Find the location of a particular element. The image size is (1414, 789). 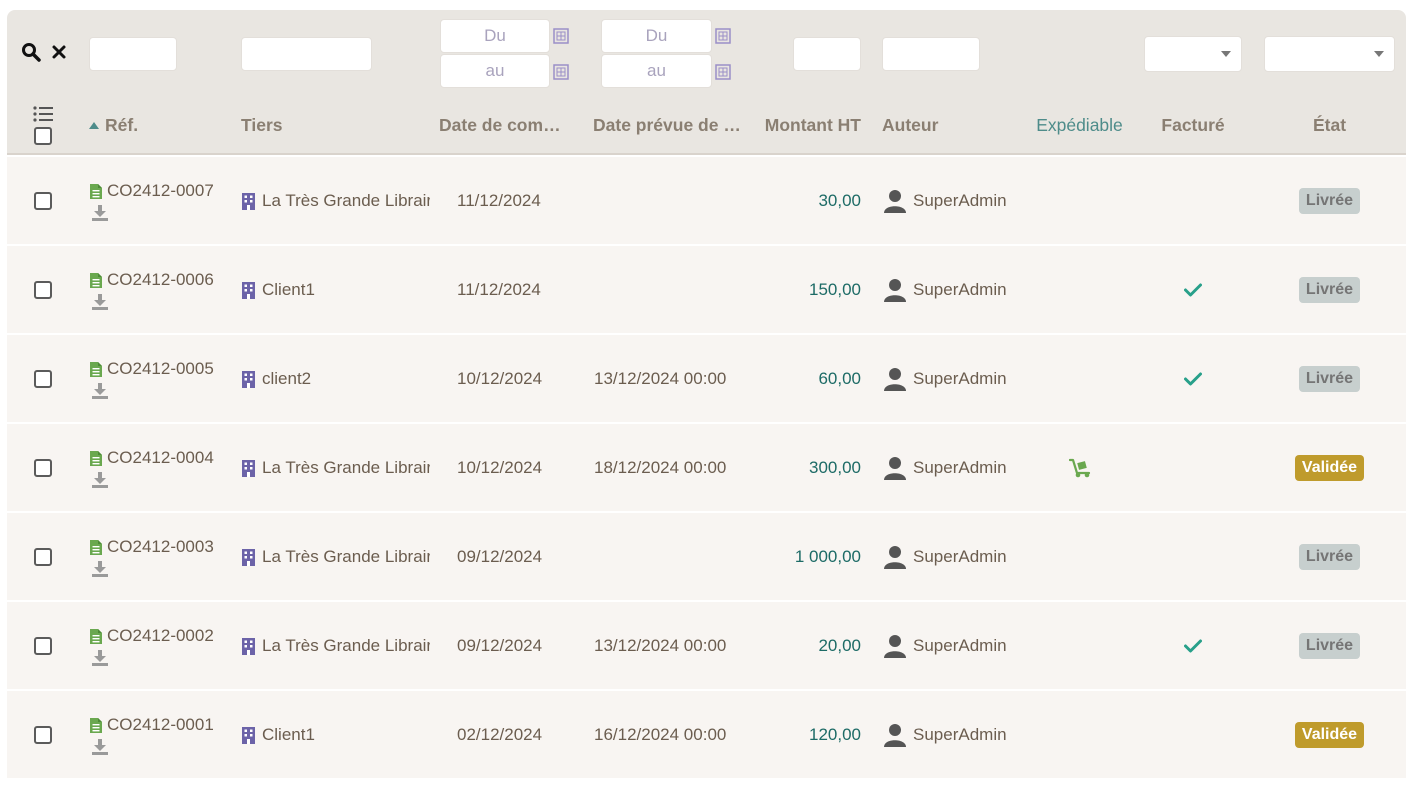

date-commande-text: 10/12/2024 is located at coordinates (500, 378).